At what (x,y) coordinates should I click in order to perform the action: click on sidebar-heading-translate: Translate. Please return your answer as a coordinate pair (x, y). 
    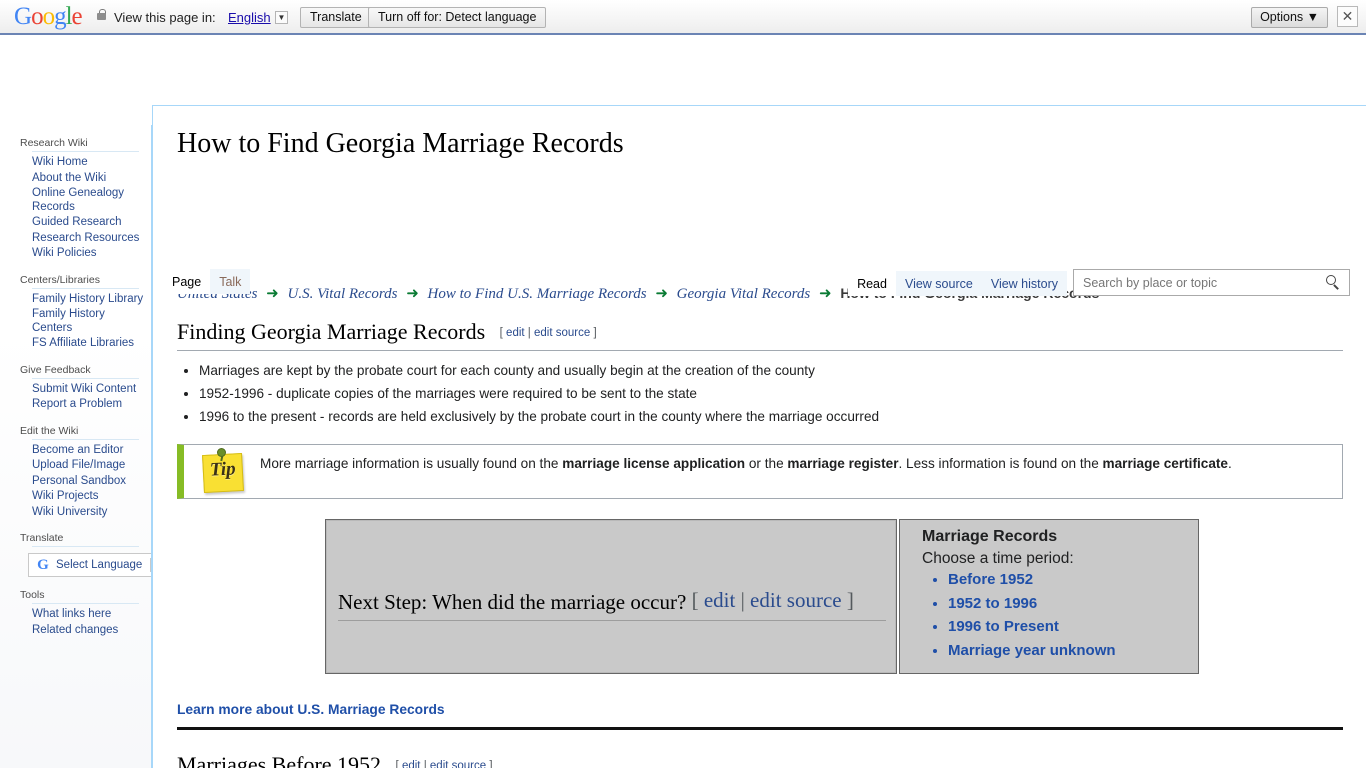
    Looking at the image, I should click on (42, 538).